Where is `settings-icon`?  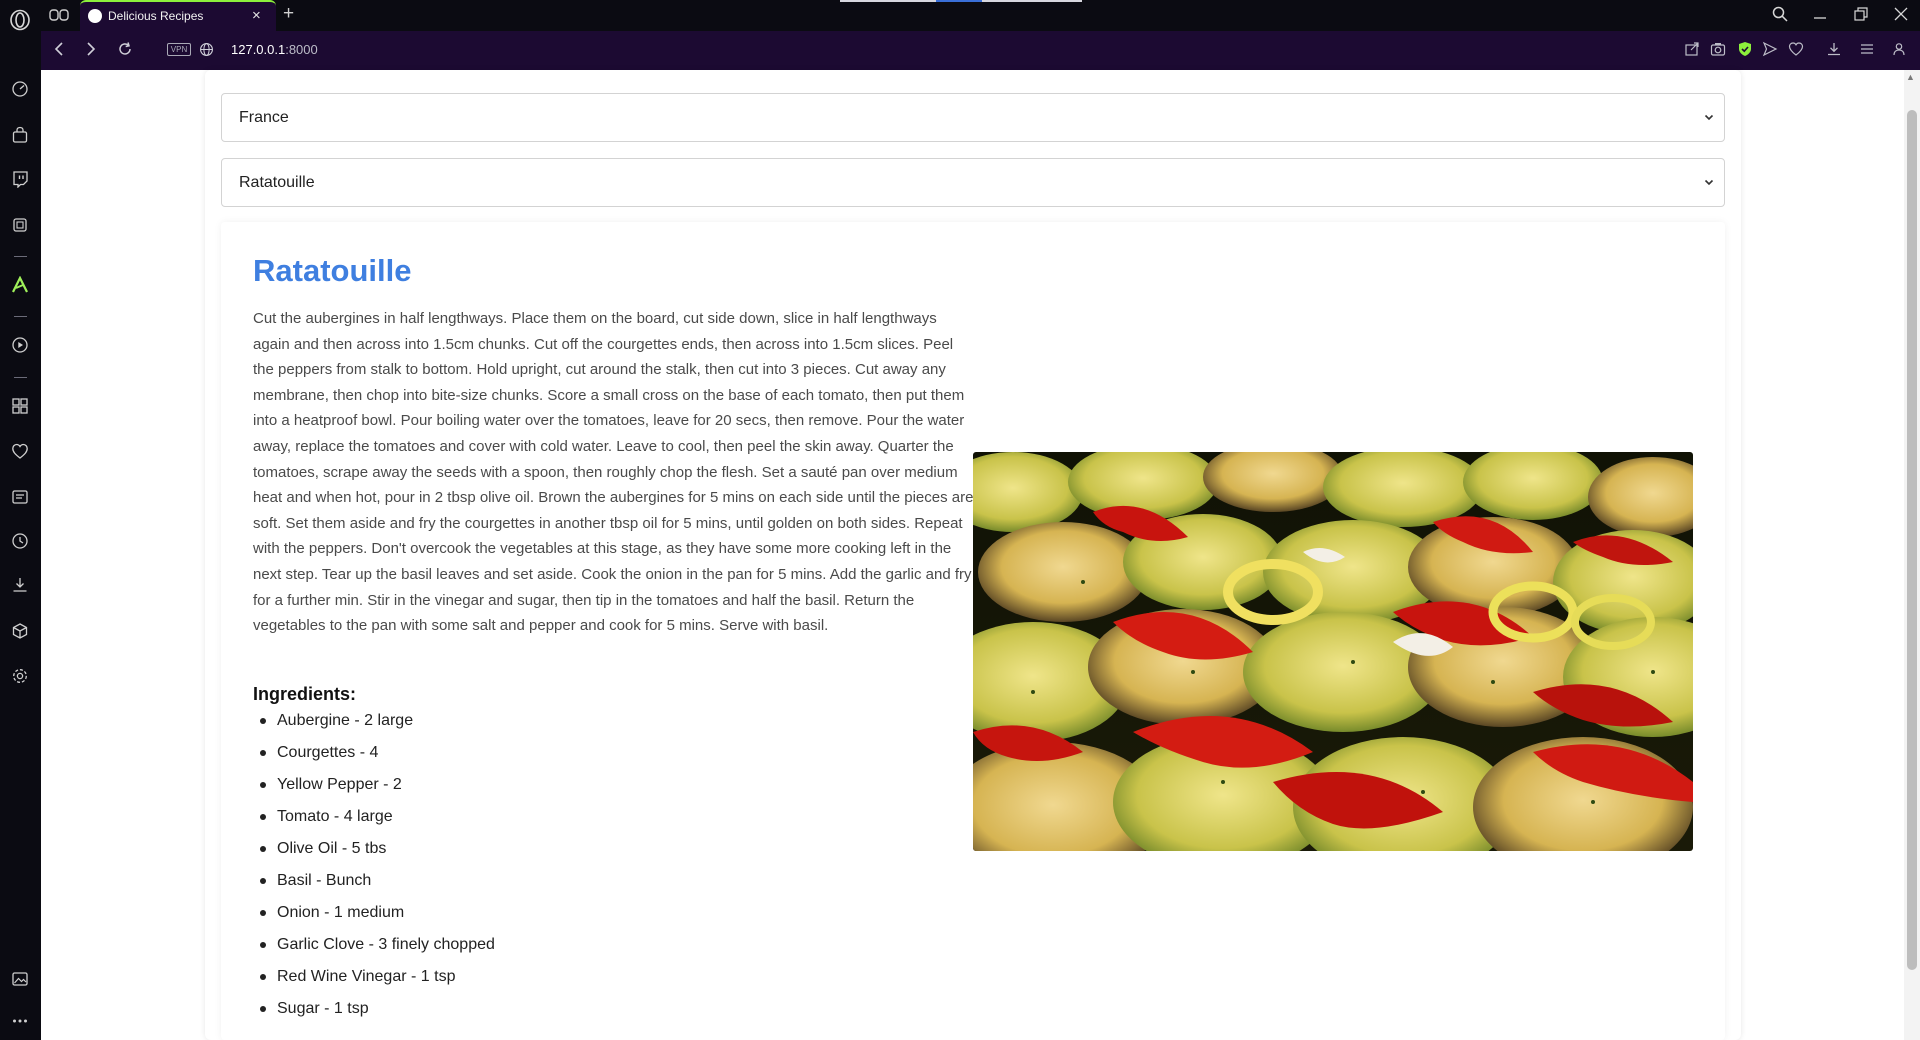 settings-icon is located at coordinates (20, 676).